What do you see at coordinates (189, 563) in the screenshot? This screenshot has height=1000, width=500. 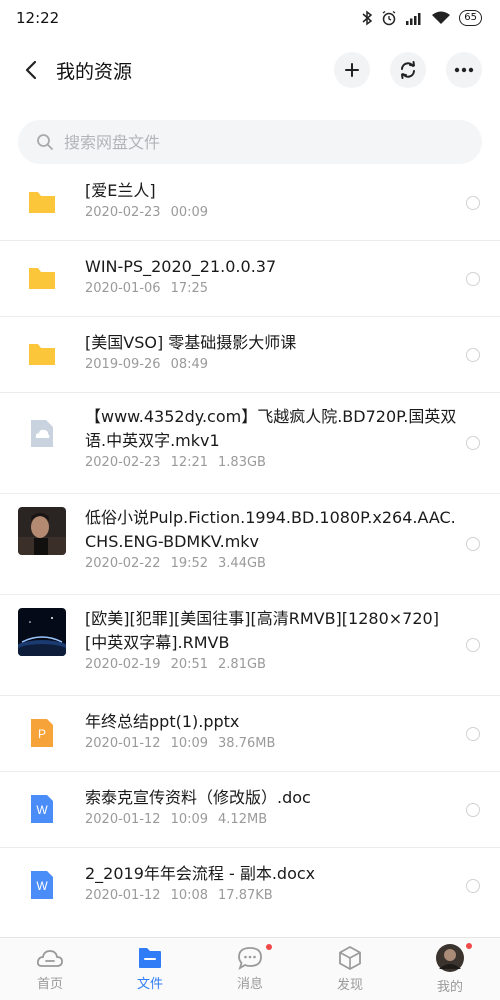 I see `file-time: 19:52` at bounding box center [189, 563].